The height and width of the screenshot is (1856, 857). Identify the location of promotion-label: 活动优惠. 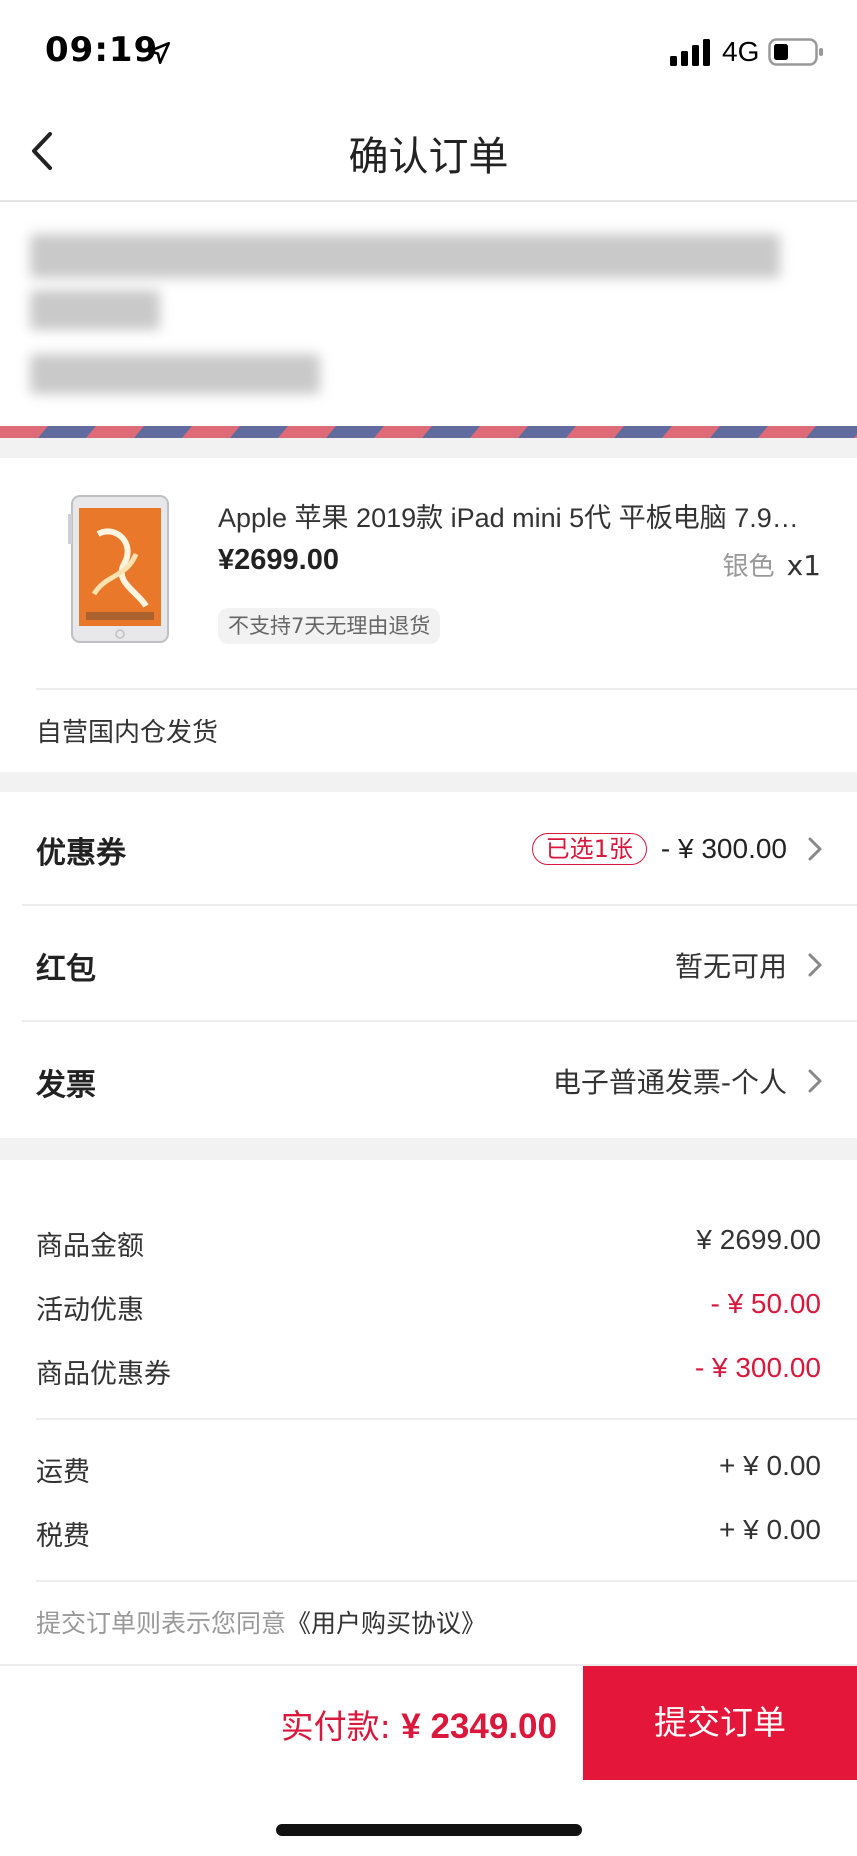
(90, 1310).